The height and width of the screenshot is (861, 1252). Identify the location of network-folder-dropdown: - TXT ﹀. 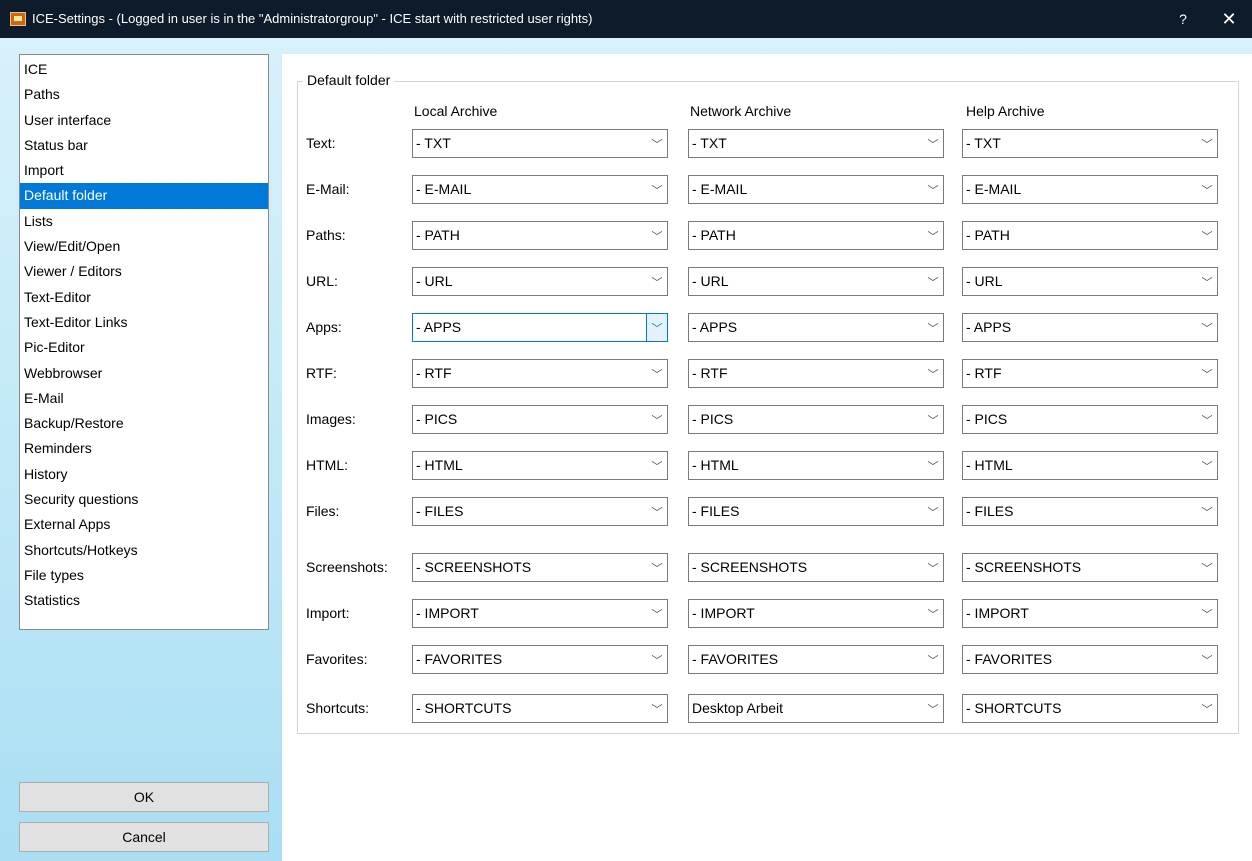
(816, 143).